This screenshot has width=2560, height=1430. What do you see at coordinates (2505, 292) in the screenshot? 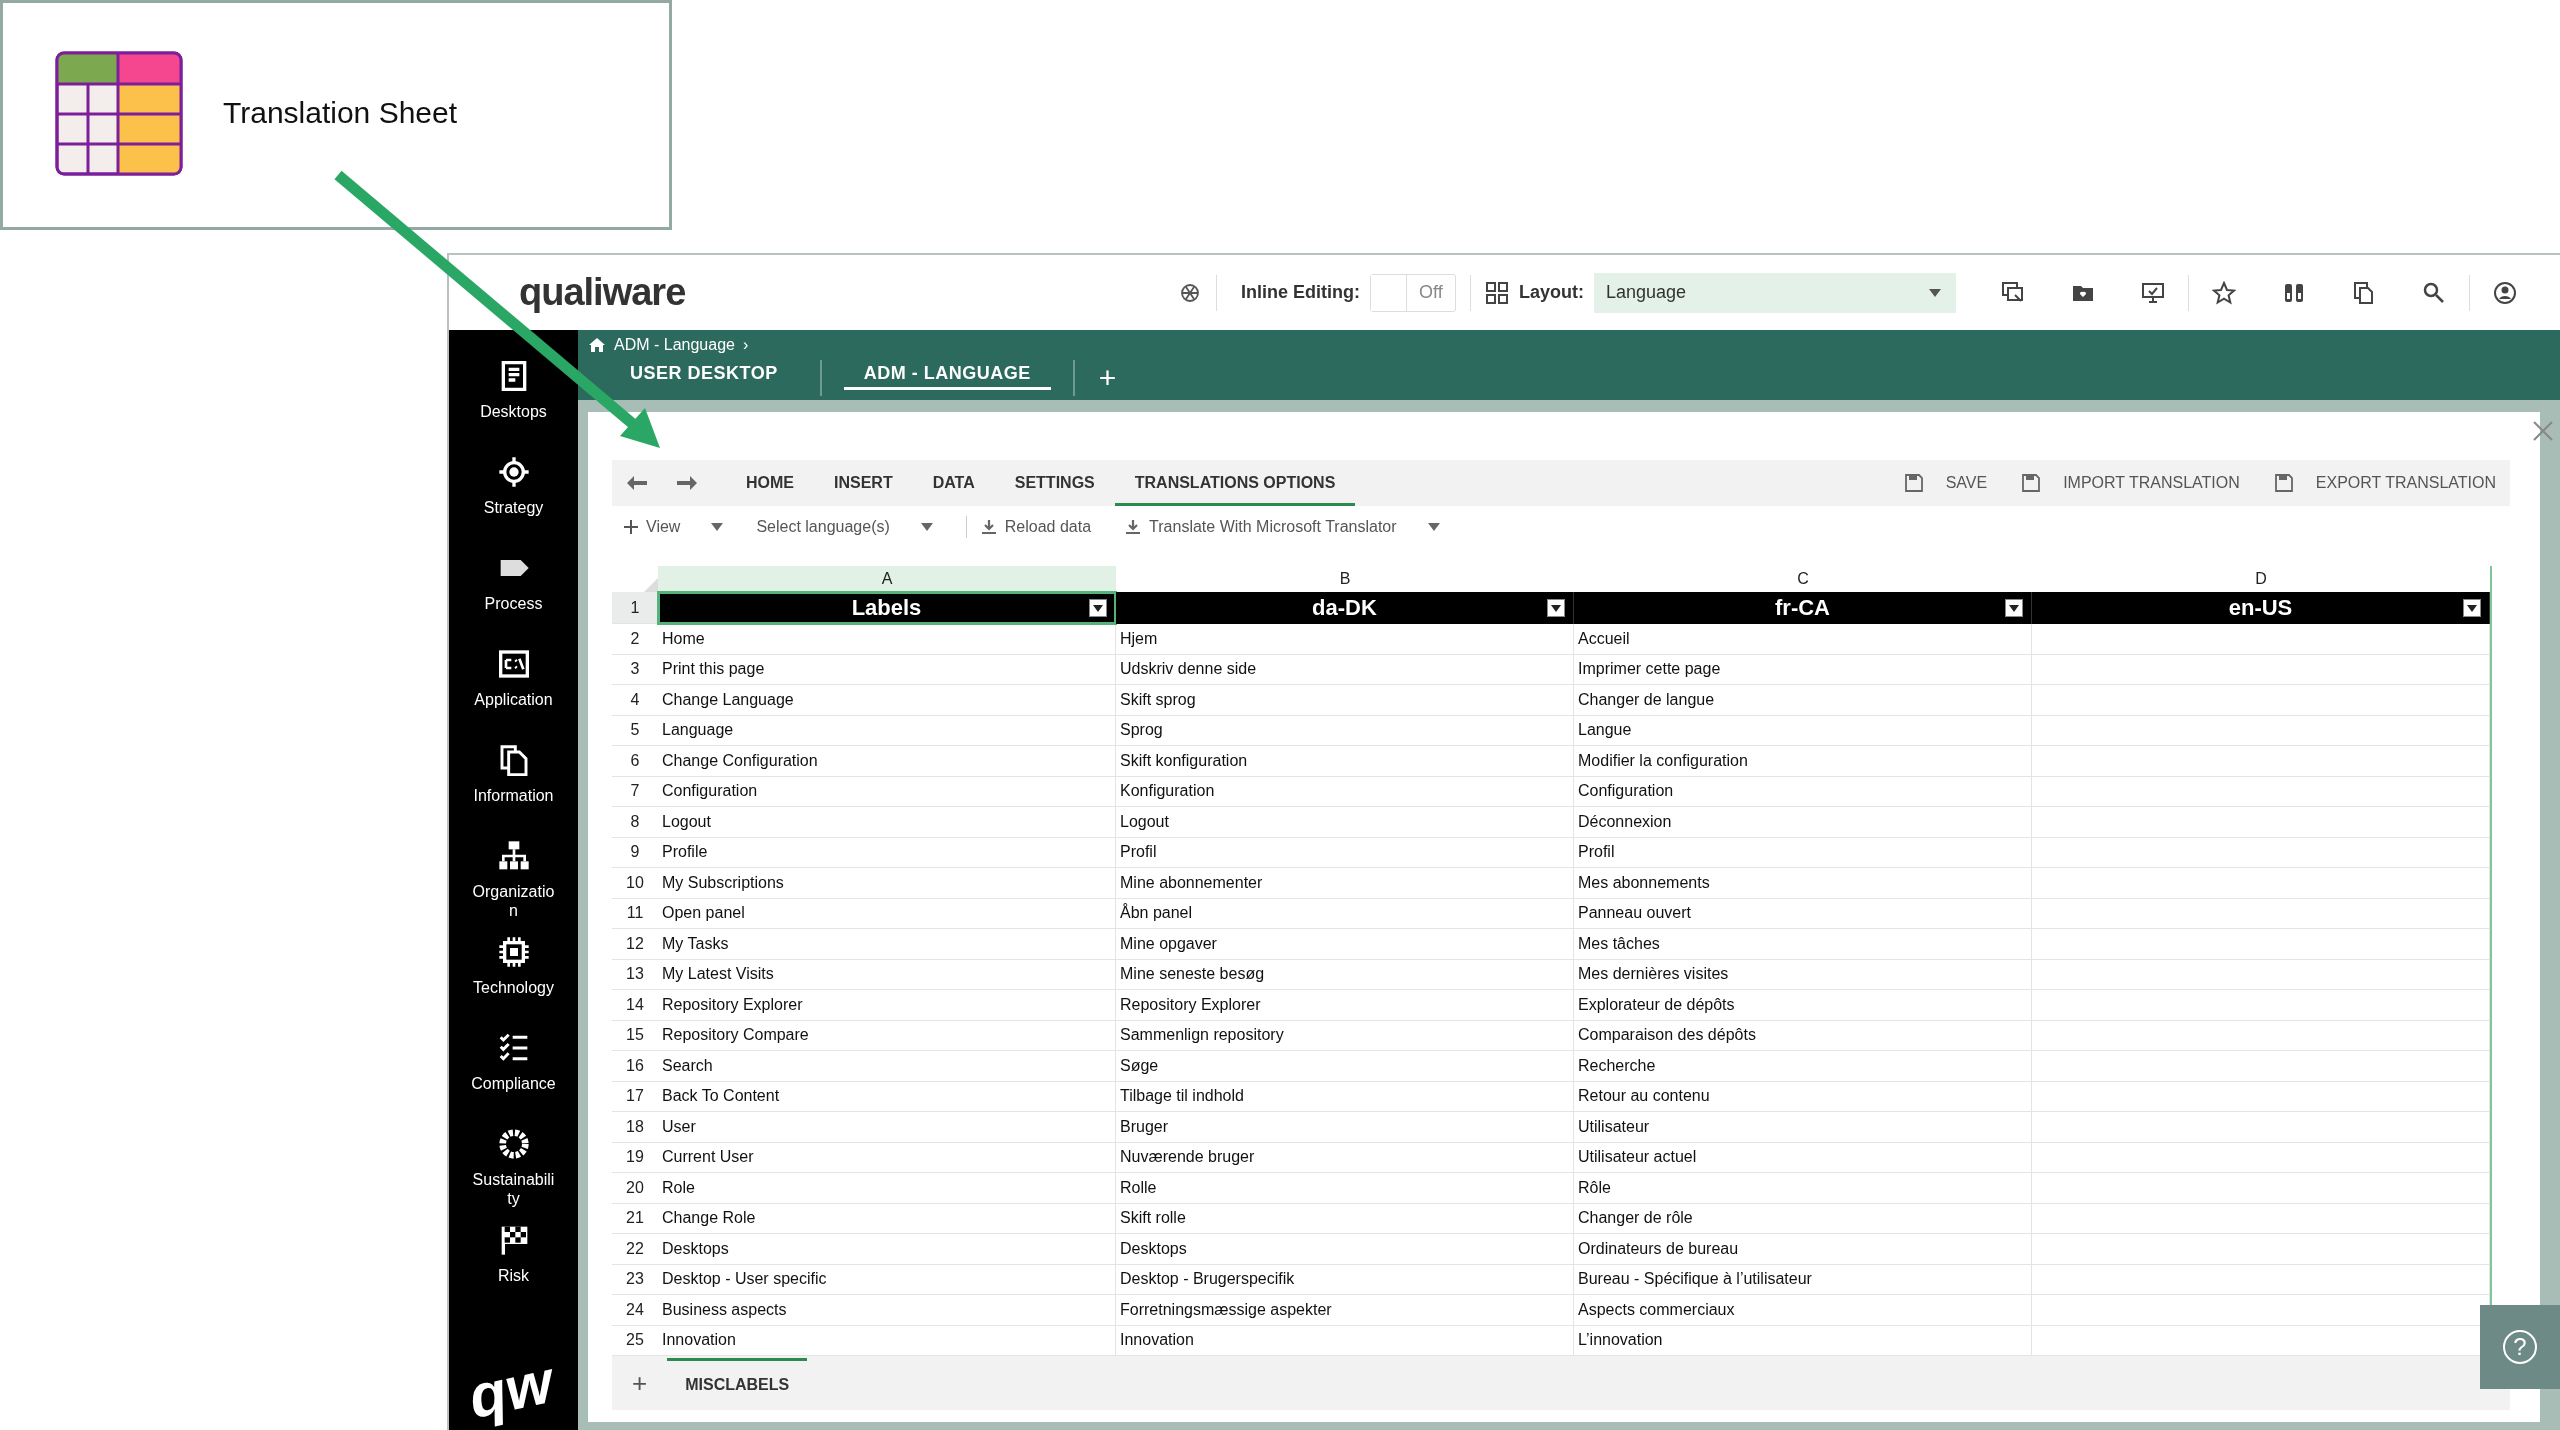
I see `user-icon` at bounding box center [2505, 292].